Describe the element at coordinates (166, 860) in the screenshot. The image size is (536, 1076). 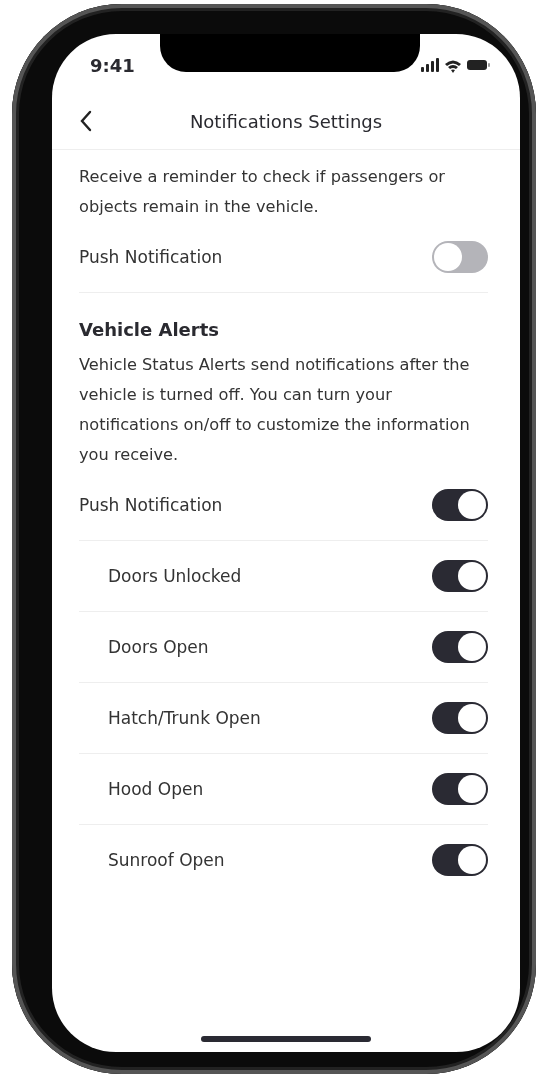
I see `setting-label: Sunroof Open` at that location.